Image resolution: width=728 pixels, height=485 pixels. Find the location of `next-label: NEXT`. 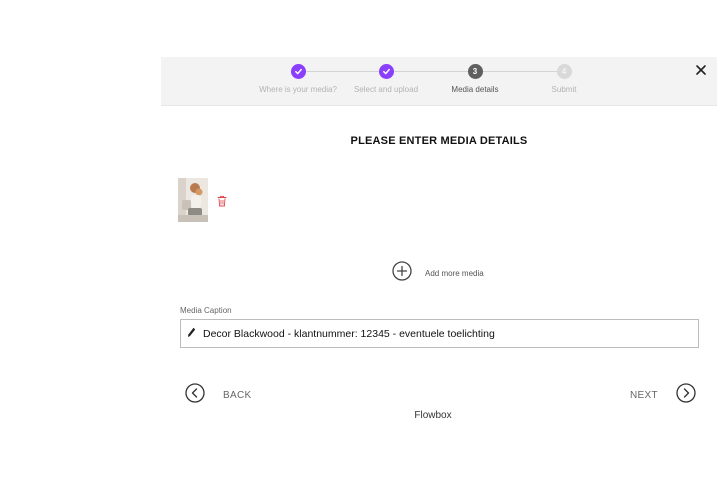

next-label: NEXT is located at coordinates (644, 395).